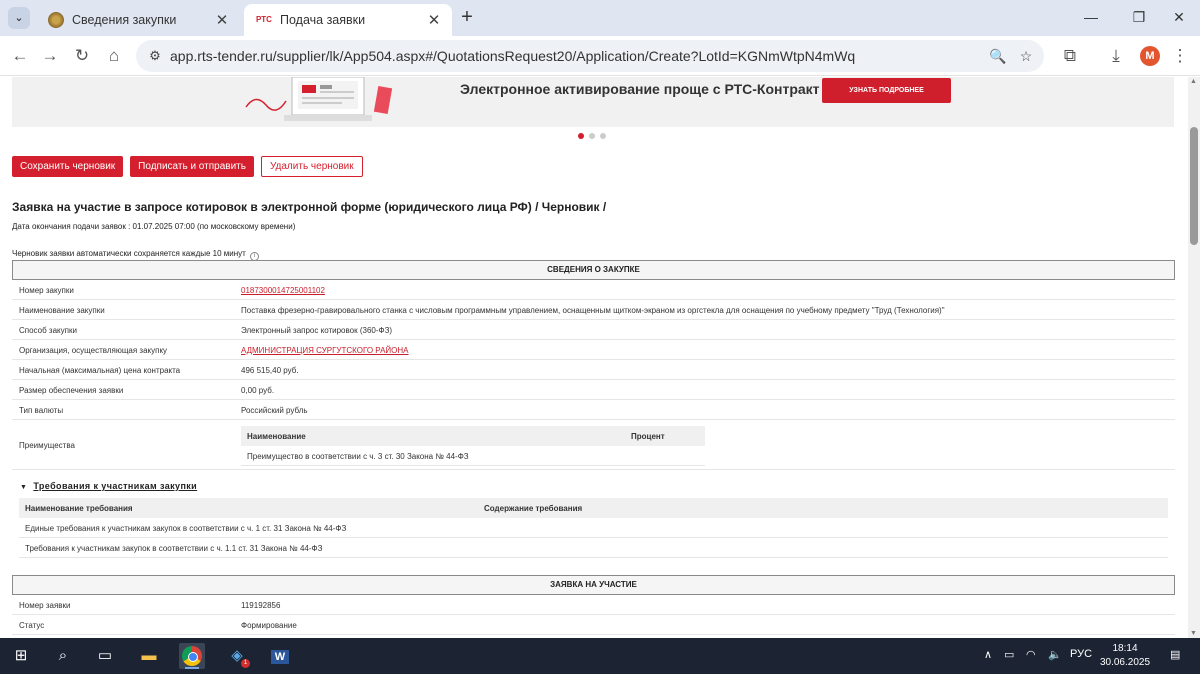  Describe the element at coordinates (1081, 654) in the screenshot. I see `language-indicator: РУС` at that location.